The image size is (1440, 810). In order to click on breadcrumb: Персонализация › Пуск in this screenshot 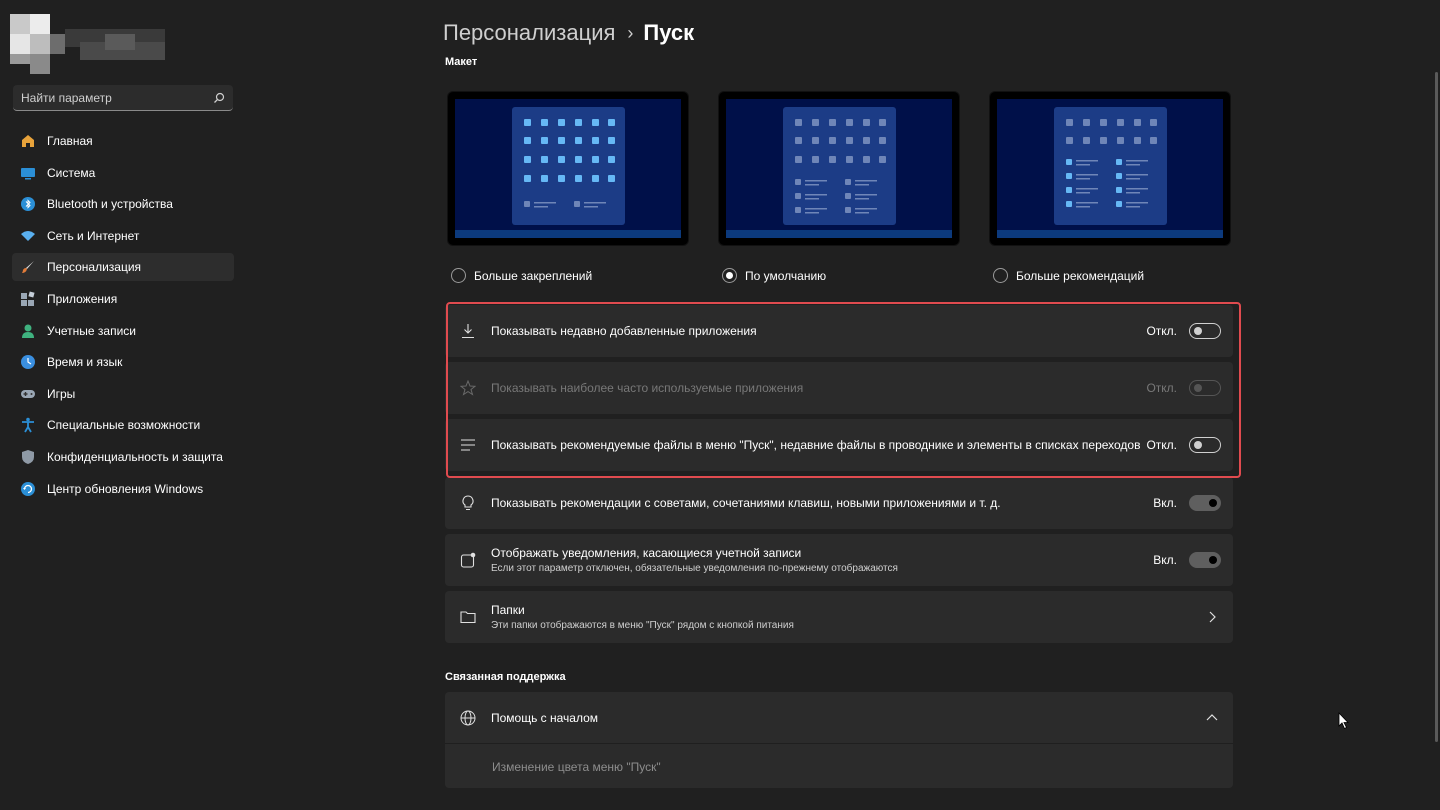, I will do `click(568, 33)`.